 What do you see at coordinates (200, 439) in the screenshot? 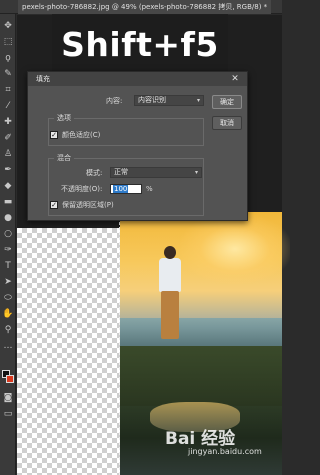
I see `baidu-watermark: Bai 经验` at bounding box center [200, 439].